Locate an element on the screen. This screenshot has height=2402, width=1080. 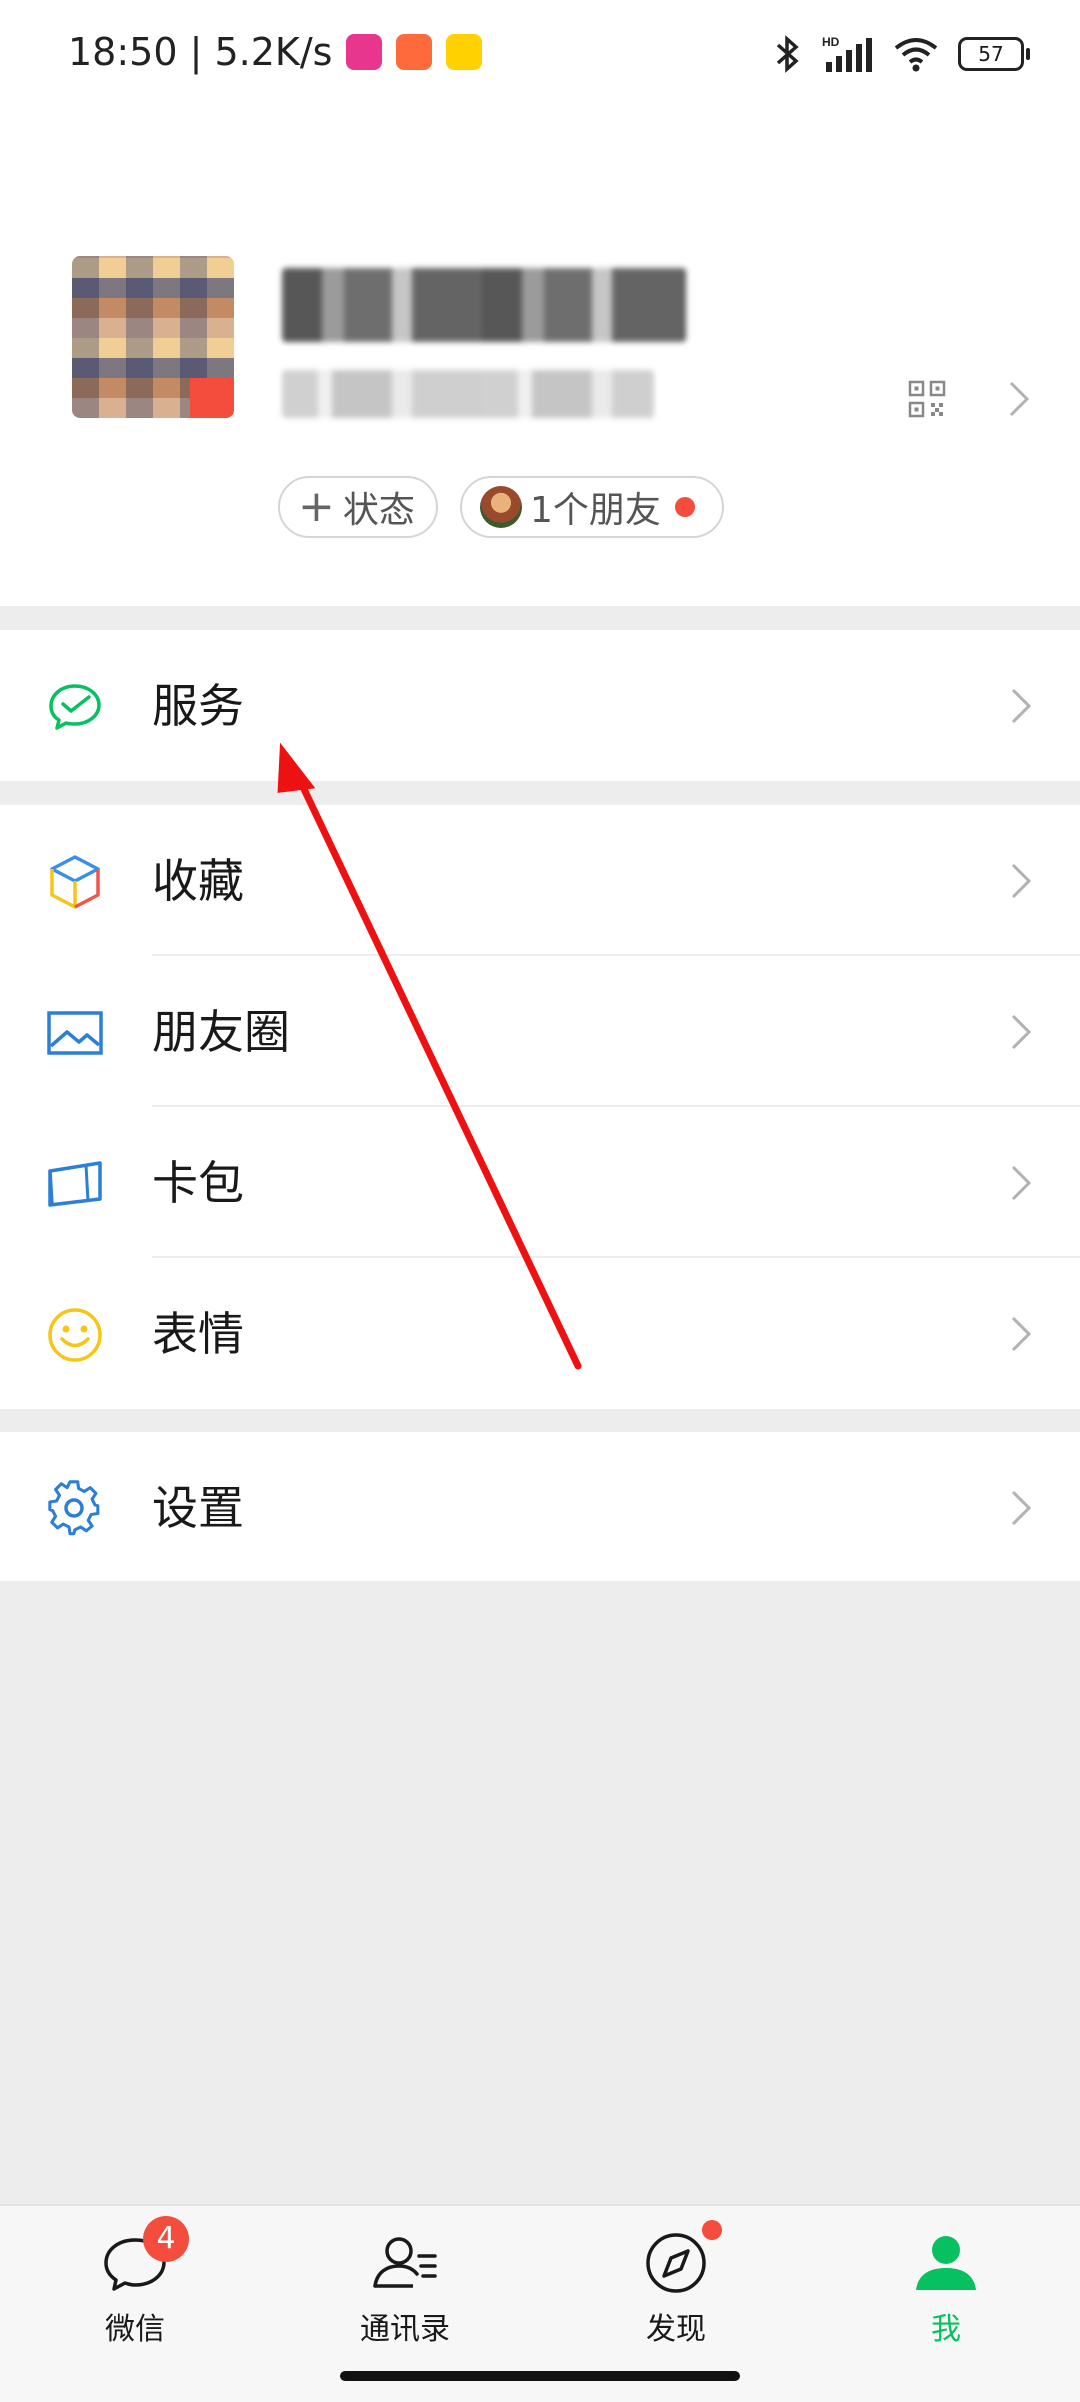
menu-label-services: 服务 is located at coordinates (198, 706).